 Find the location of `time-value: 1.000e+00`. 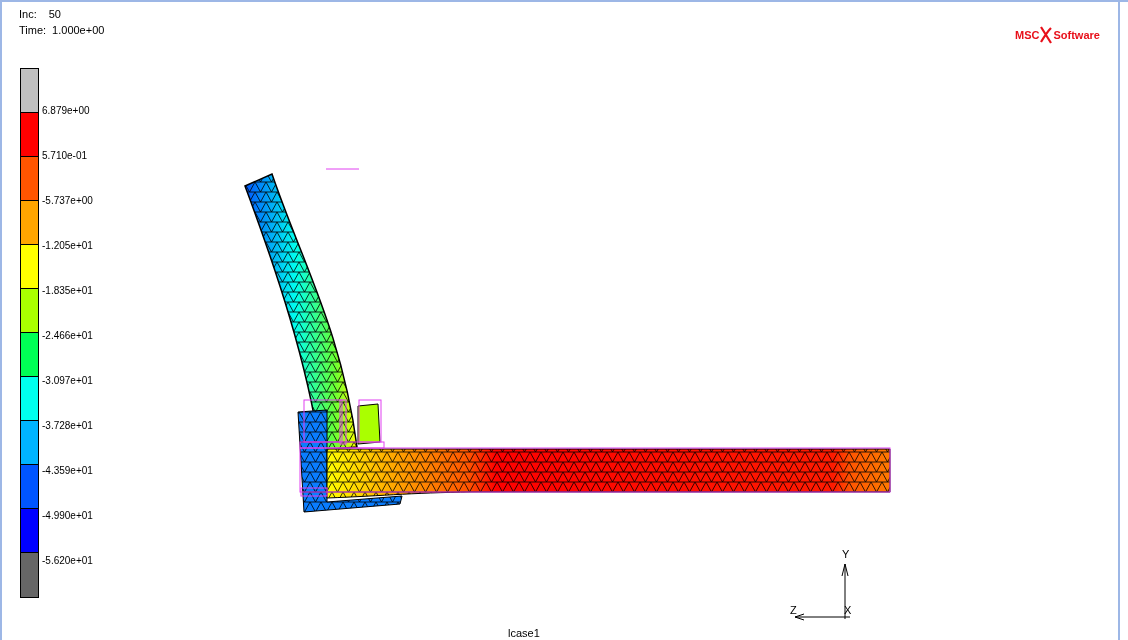

time-value: 1.000e+00 is located at coordinates (78, 30).